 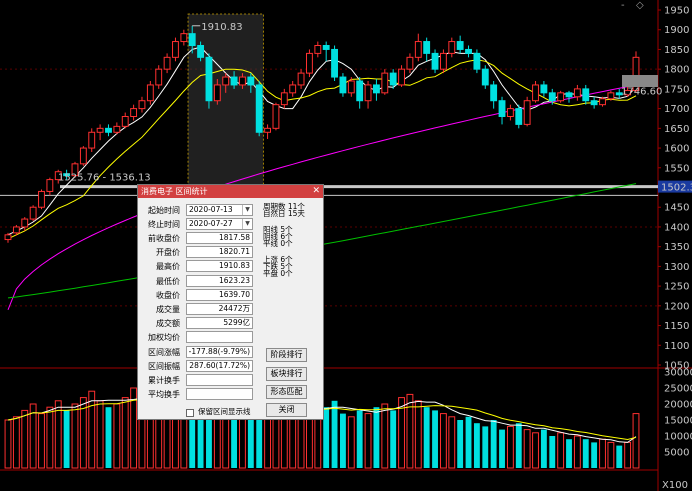 I want to click on end-time-value: 2020-07-27, so click(x=211, y=223).